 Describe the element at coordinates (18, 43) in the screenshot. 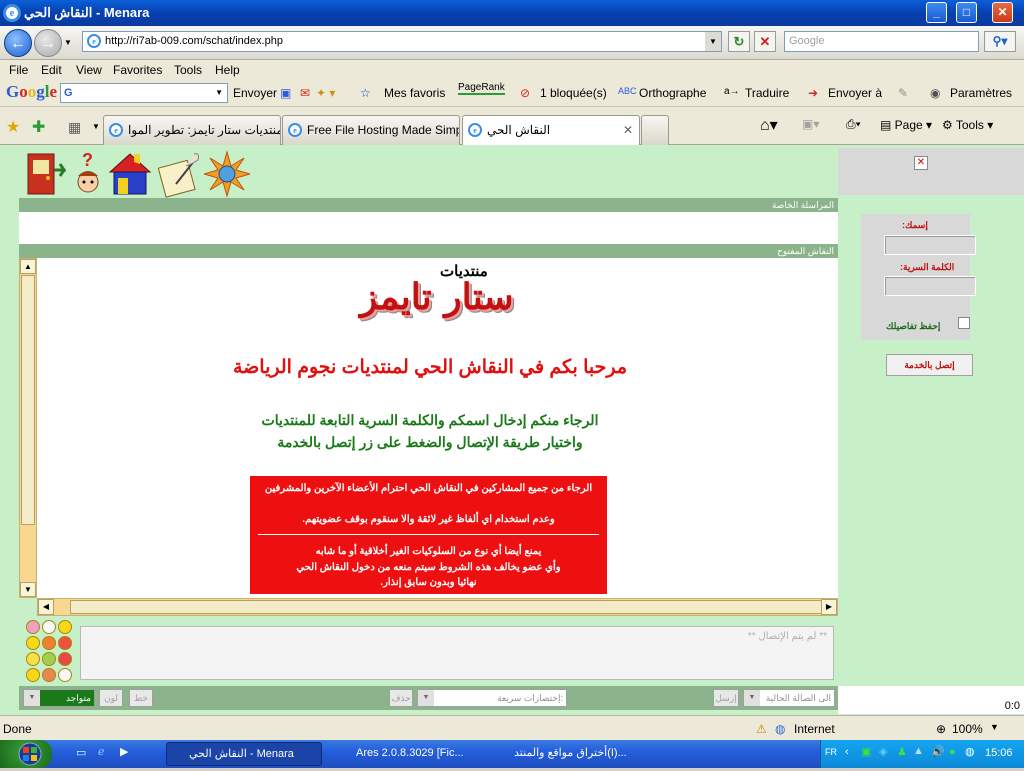

I see `back-button: ←` at that location.